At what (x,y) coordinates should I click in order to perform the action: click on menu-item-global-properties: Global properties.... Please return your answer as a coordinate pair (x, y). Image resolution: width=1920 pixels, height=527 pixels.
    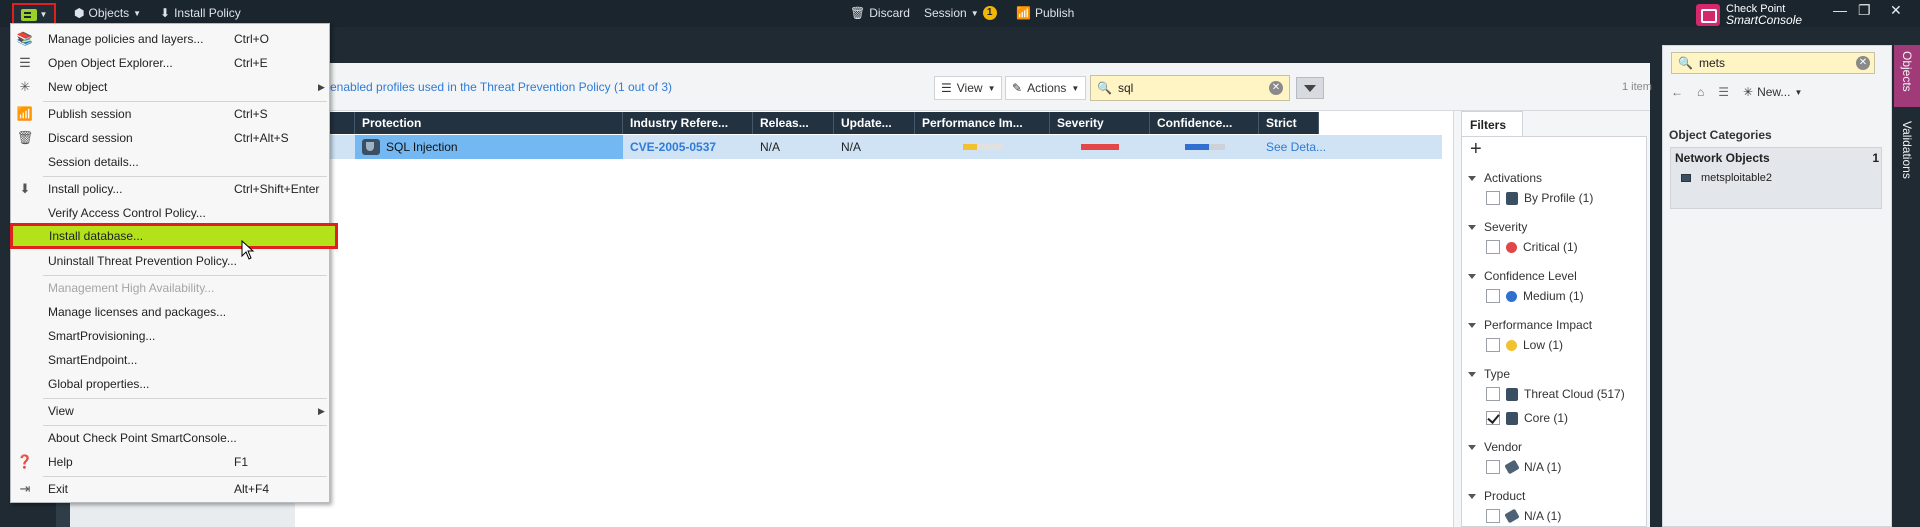
    Looking at the image, I should click on (170, 384).